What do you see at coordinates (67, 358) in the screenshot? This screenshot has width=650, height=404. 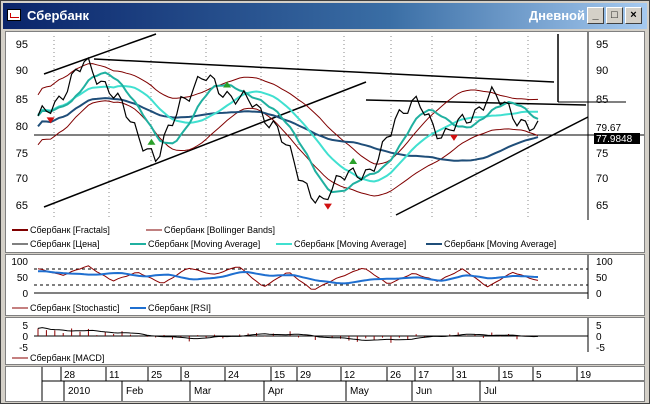 I see `legend-macd: Сбербанк [MACD]` at bounding box center [67, 358].